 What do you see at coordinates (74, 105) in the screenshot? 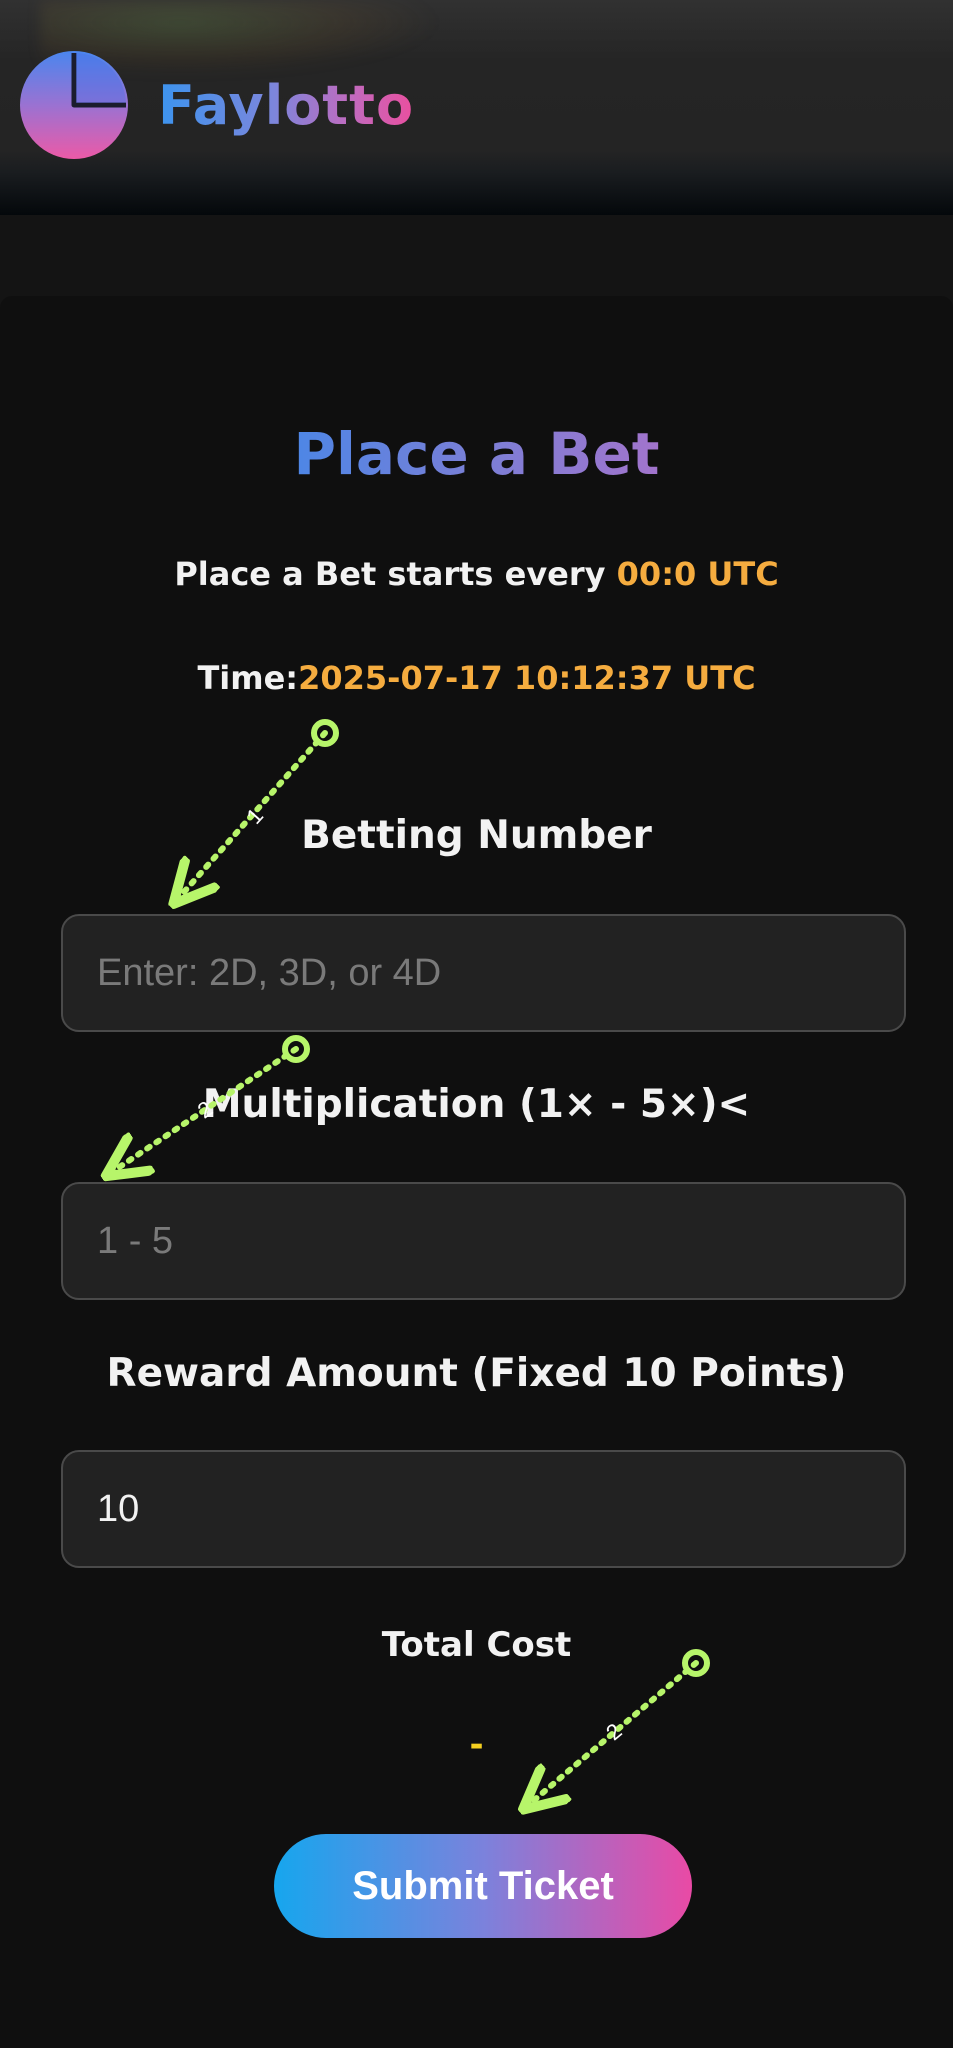
I see `pie-chart-logo-icon` at bounding box center [74, 105].